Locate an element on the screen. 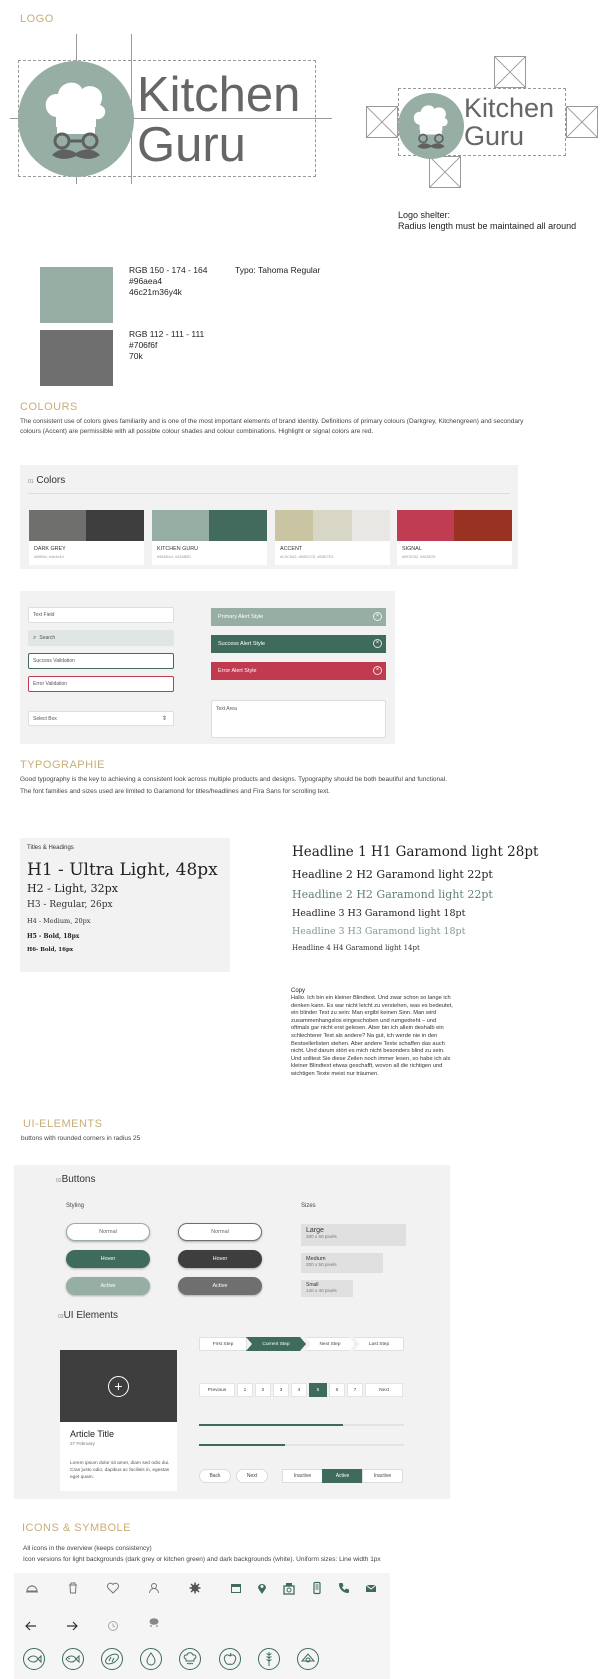 The height and width of the screenshot is (1679, 600). wheat-icon is located at coordinates (269, 1659).